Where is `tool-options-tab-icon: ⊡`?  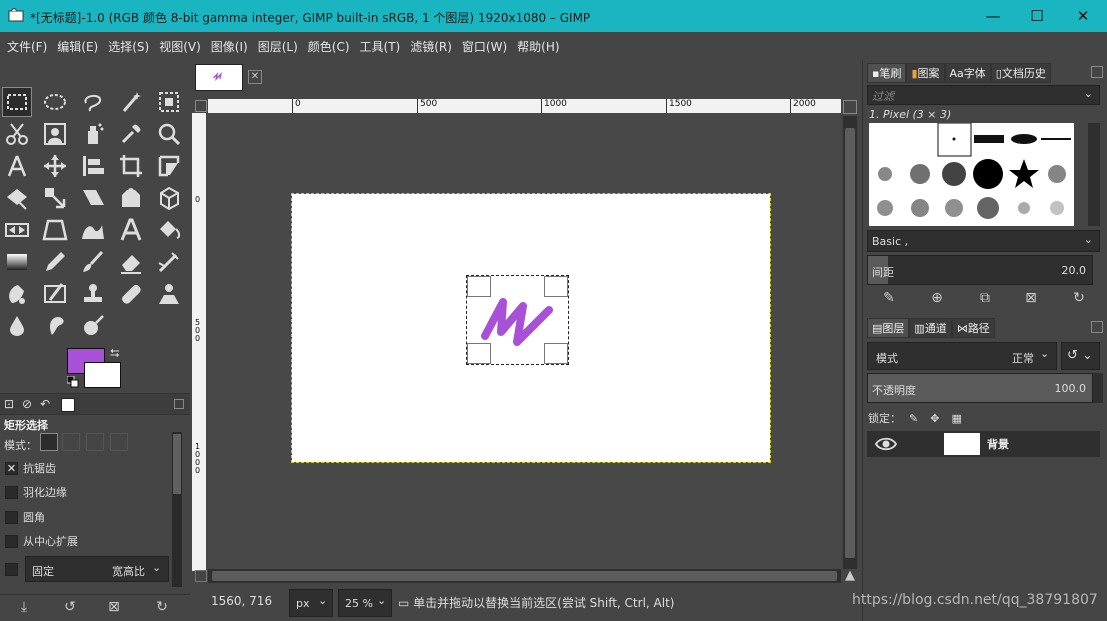
tool-options-tab-icon: ⊡ is located at coordinates (9, 404).